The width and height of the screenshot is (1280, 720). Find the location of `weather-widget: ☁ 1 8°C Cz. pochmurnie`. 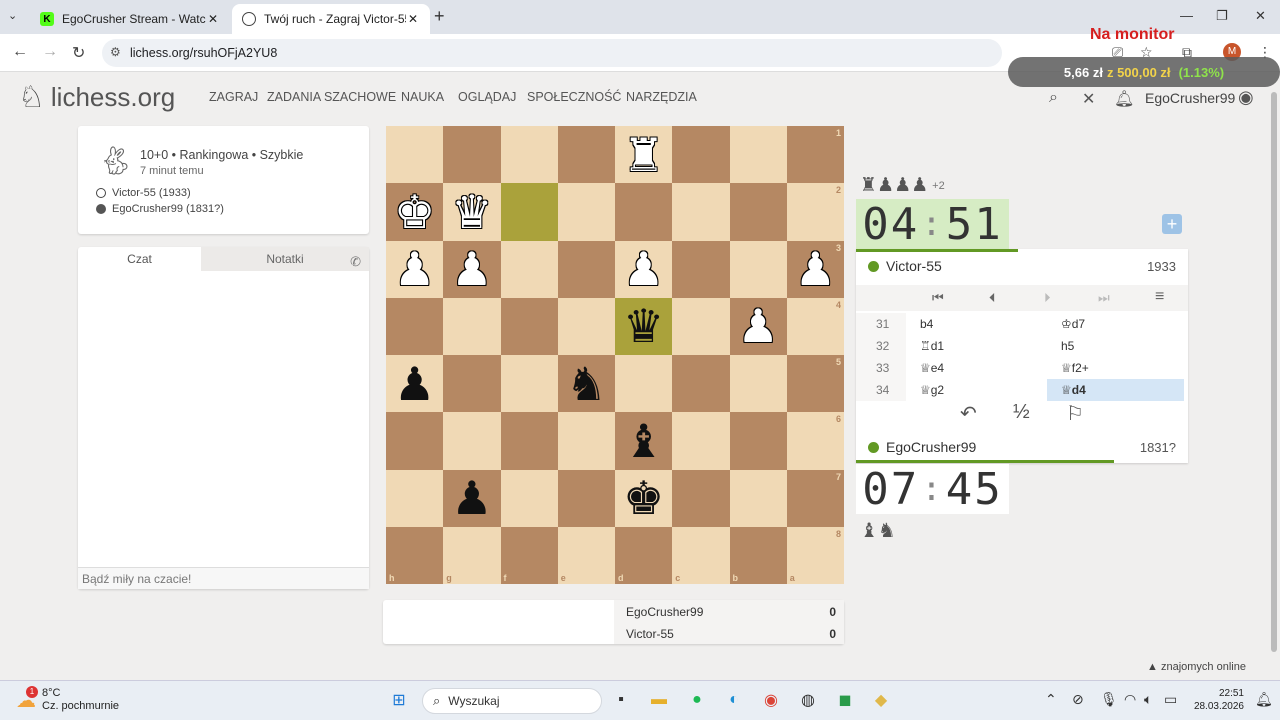

weather-widget: ☁ 1 8°C Cz. pochmurnie is located at coordinates (67, 699).